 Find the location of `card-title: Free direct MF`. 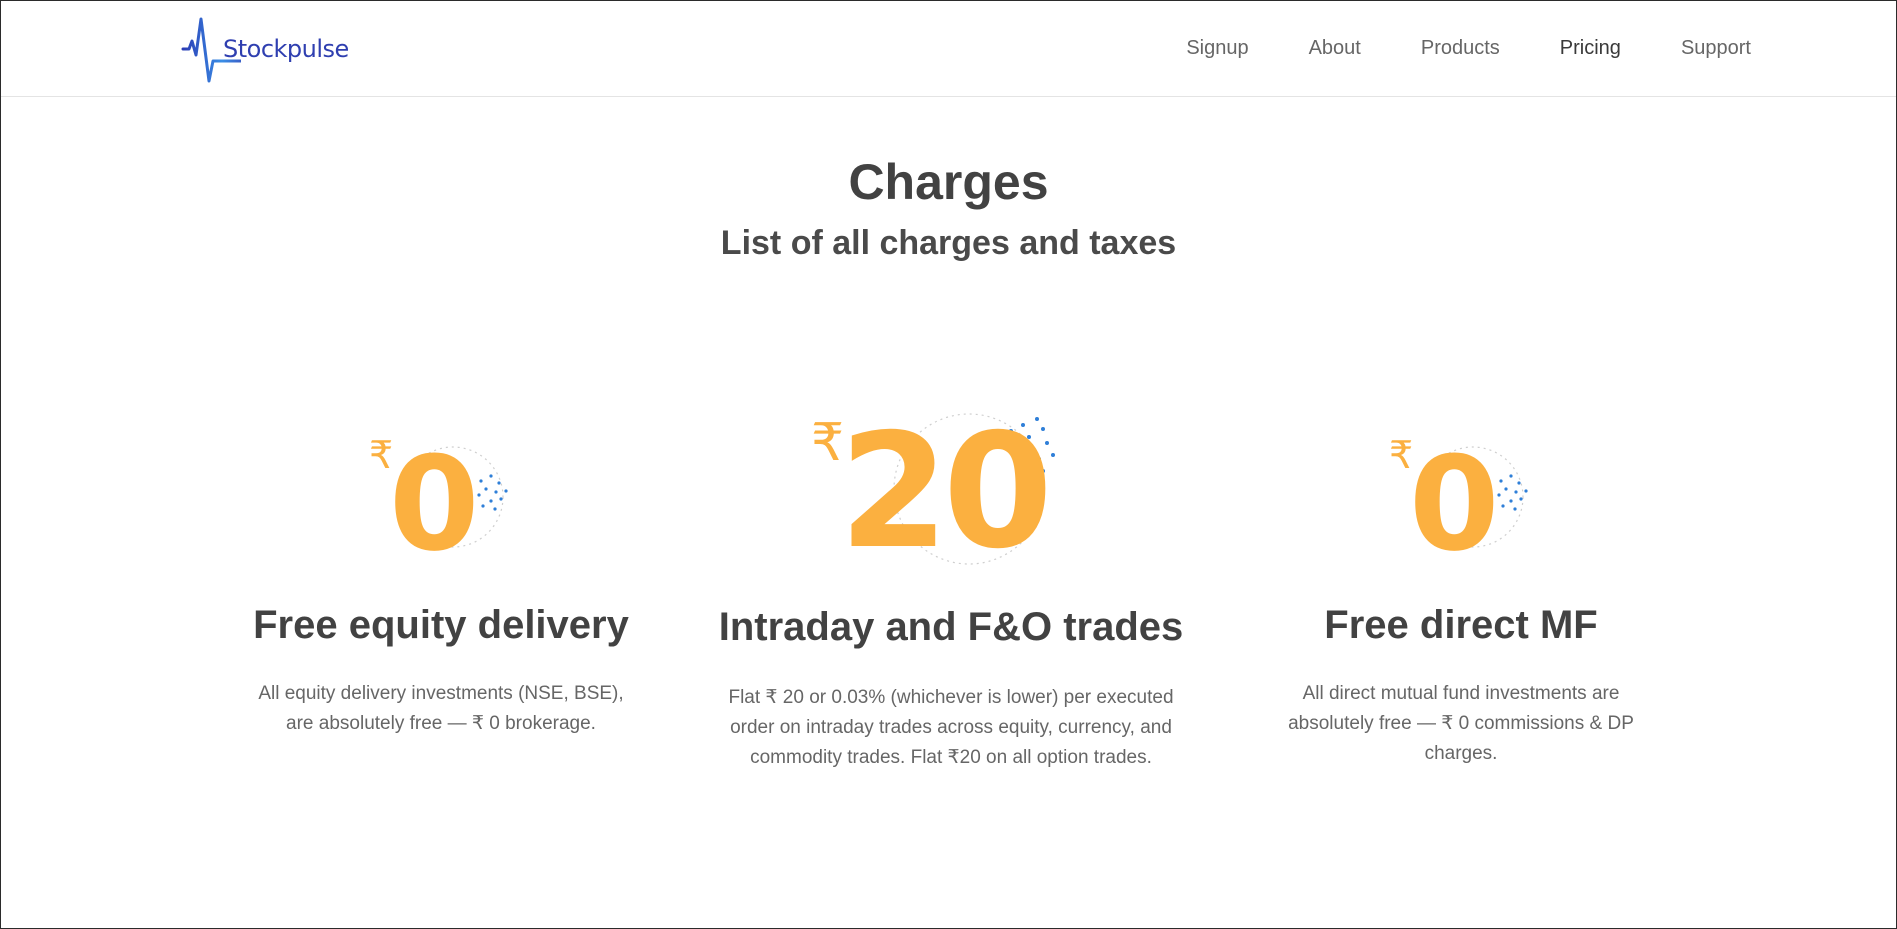

card-title: Free direct MF is located at coordinates (1461, 625).